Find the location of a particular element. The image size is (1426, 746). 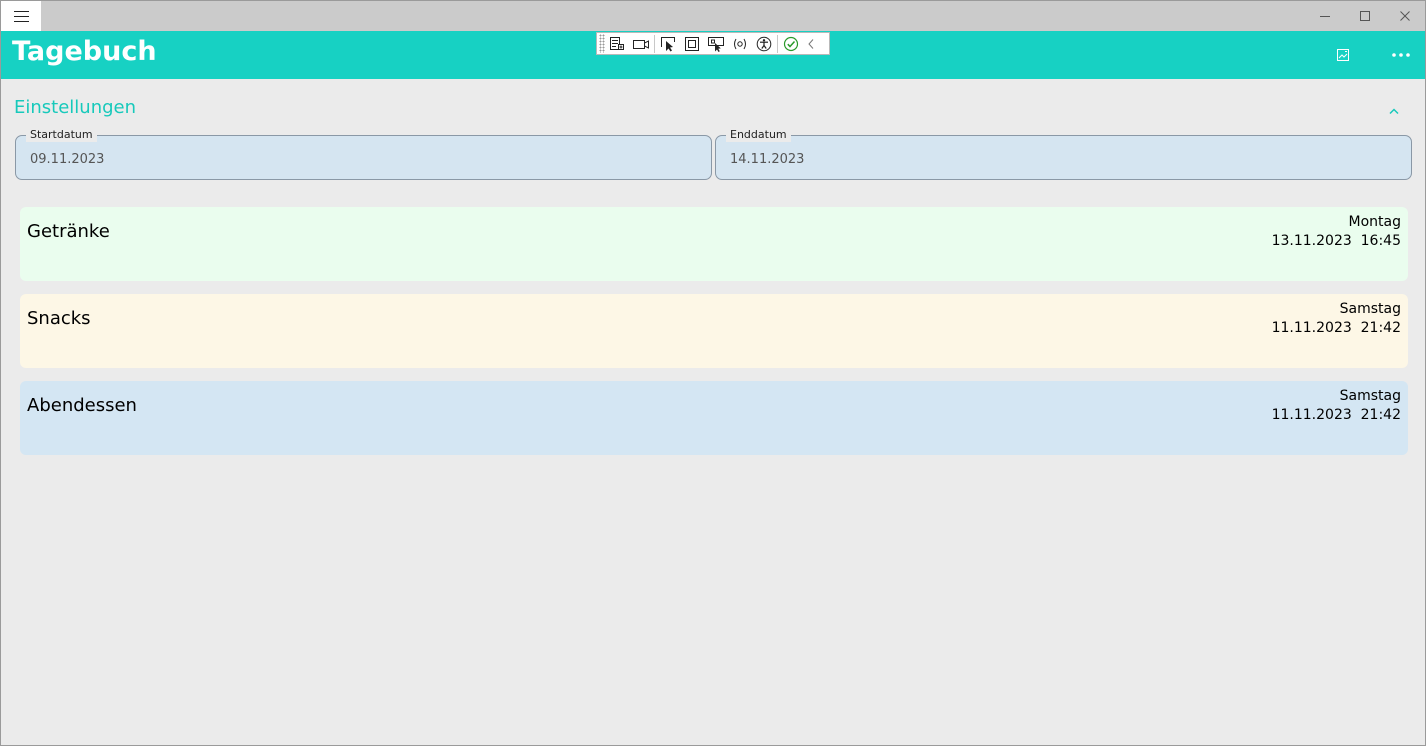

collapse-toolbar-button is located at coordinates (811, 43).